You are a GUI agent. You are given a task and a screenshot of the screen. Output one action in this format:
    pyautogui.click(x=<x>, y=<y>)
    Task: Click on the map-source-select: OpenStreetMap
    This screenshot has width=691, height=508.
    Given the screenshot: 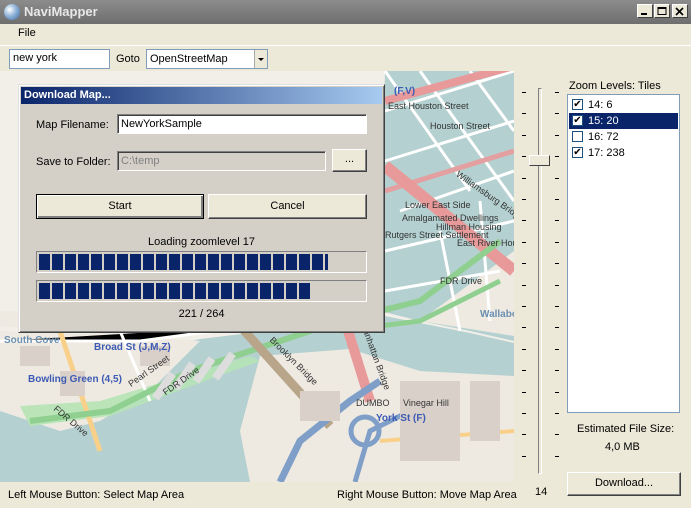 What is the action you would take?
    pyautogui.click(x=207, y=59)
    